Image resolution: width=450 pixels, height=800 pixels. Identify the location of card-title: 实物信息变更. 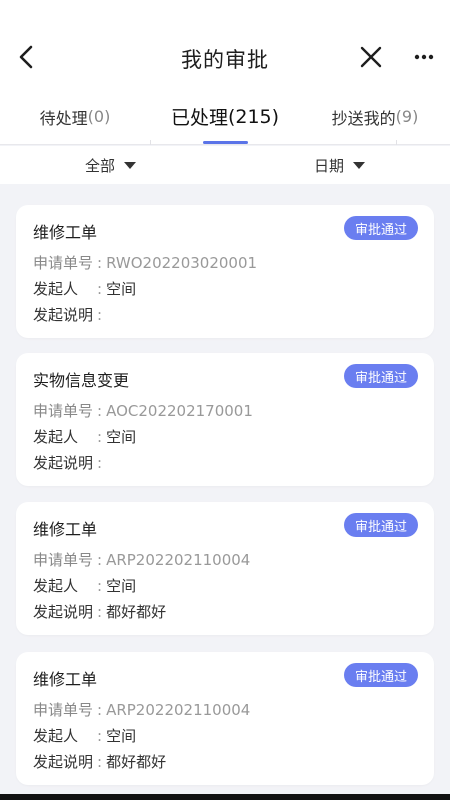
(81, 380).